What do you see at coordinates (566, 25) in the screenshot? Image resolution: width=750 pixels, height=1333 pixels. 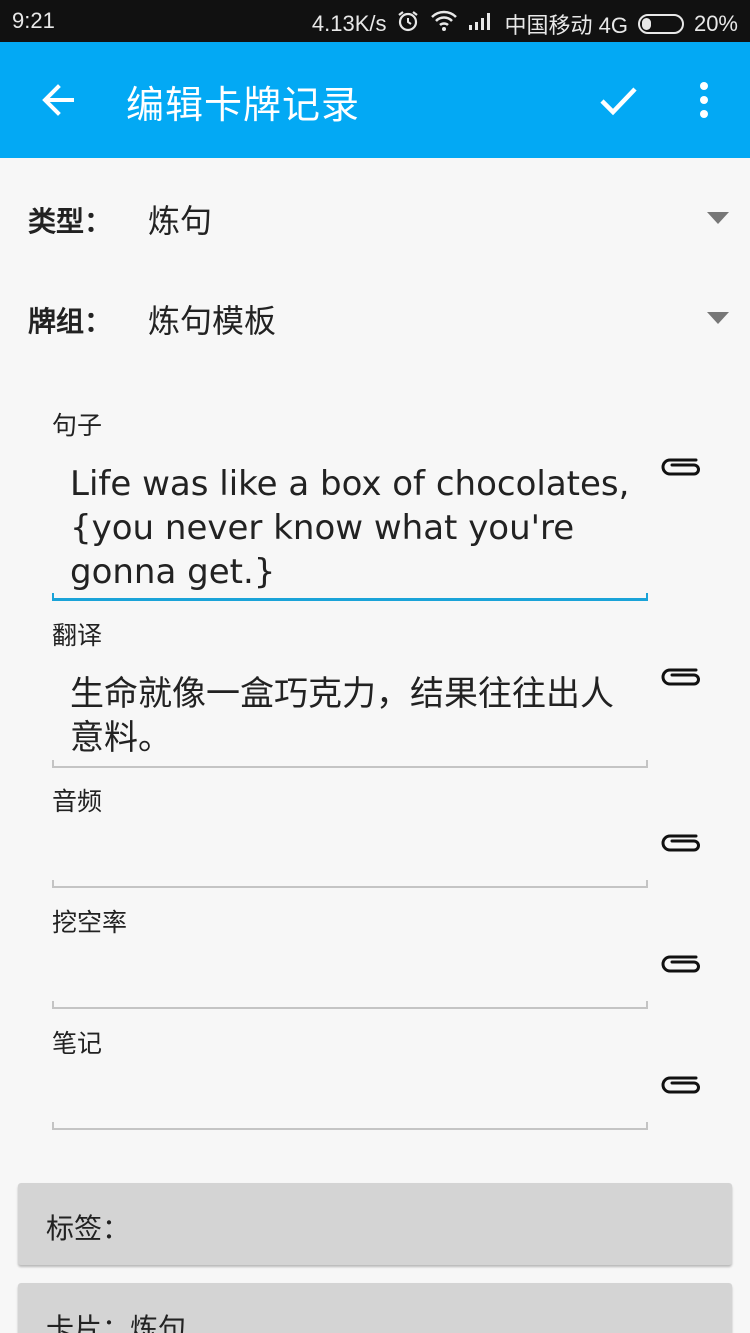 I see `carrier-label: 中国移动 4G` at bounding box center [566, 25].